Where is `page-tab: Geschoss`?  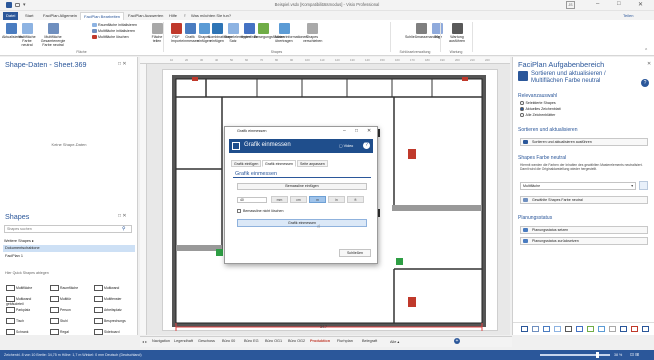
page-tab: Geschoss is located at coordinates (206, 341).